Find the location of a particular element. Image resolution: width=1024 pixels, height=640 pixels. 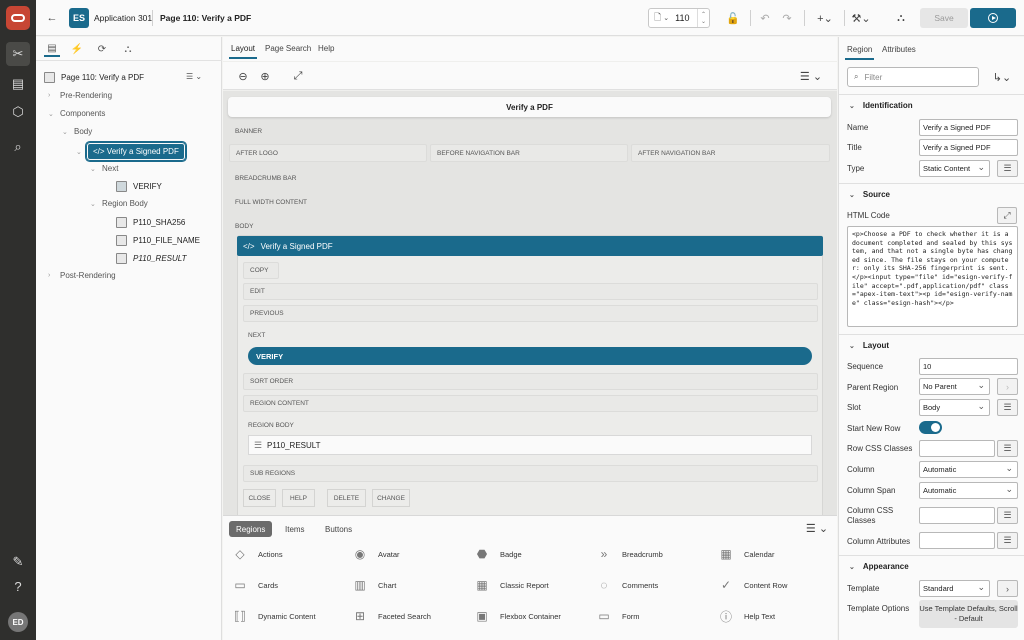

user-edit-icon: ✎ is located at coordinates (18, 562).